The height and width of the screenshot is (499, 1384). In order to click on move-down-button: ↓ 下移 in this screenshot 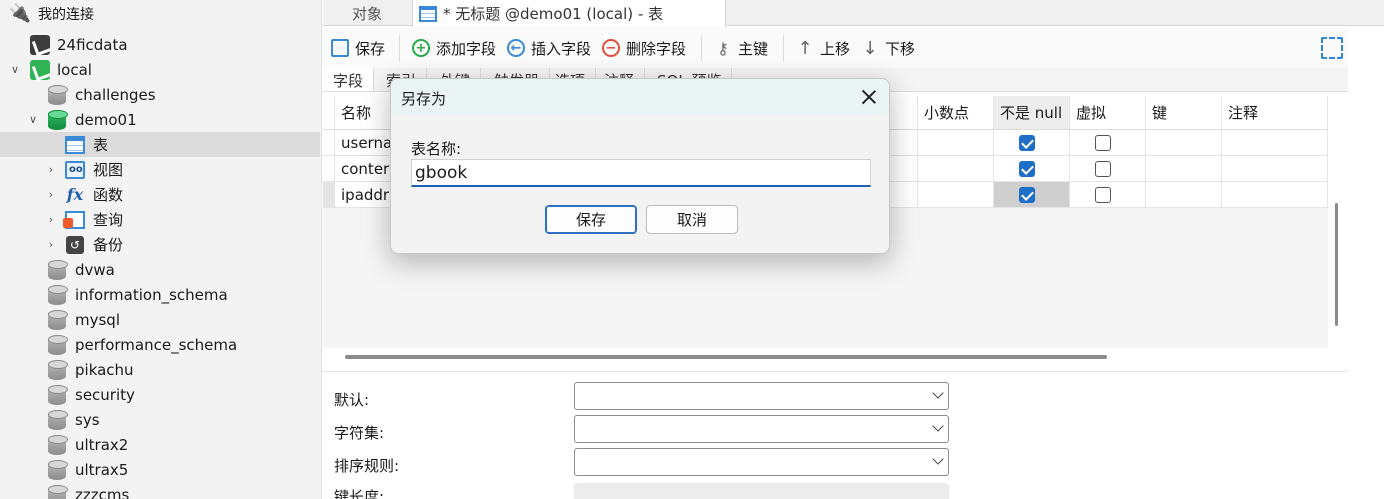, I will do `click(888, 48)`.